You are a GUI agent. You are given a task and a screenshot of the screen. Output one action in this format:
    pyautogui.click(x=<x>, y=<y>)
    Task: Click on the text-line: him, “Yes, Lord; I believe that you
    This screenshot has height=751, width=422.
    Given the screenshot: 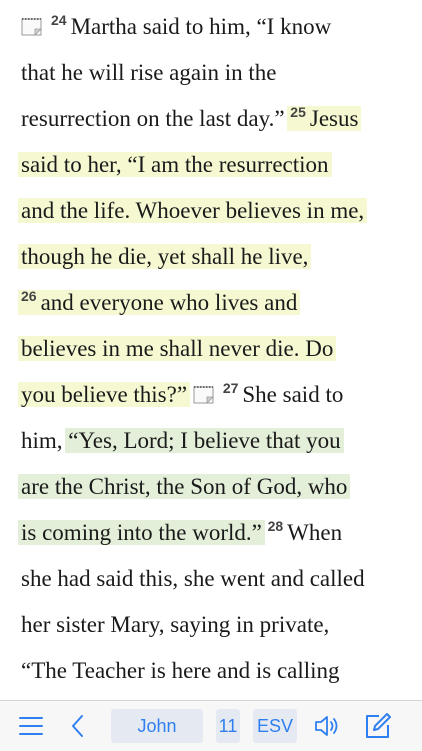 What is the action you would take?
    pyautogui.click(x=182, y=441)
    